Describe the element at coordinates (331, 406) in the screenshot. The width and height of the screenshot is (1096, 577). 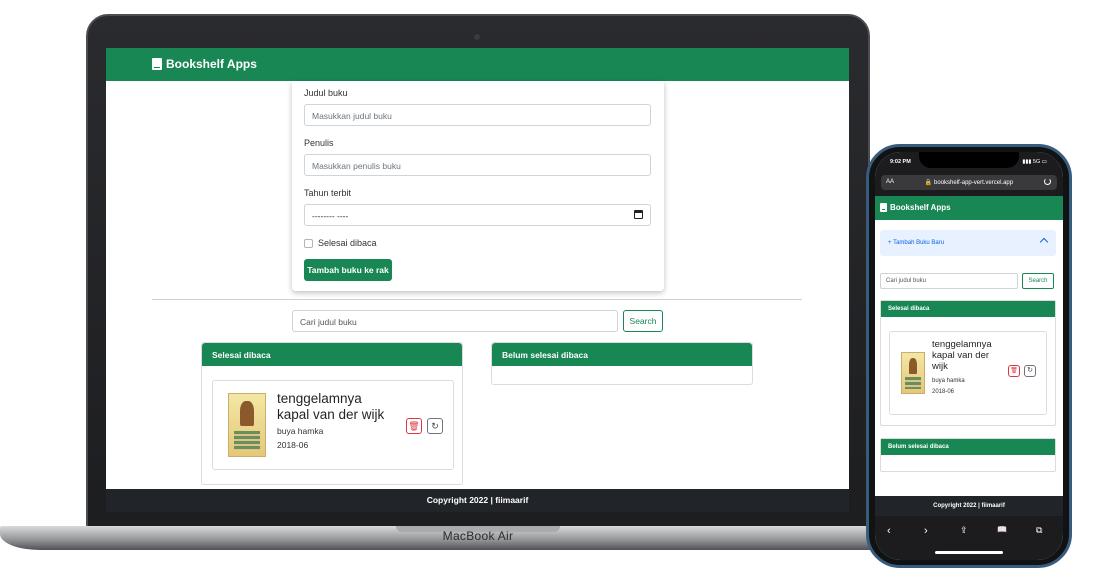
I see `book-title: tenggelamnya kapal van der wijk` at that location.